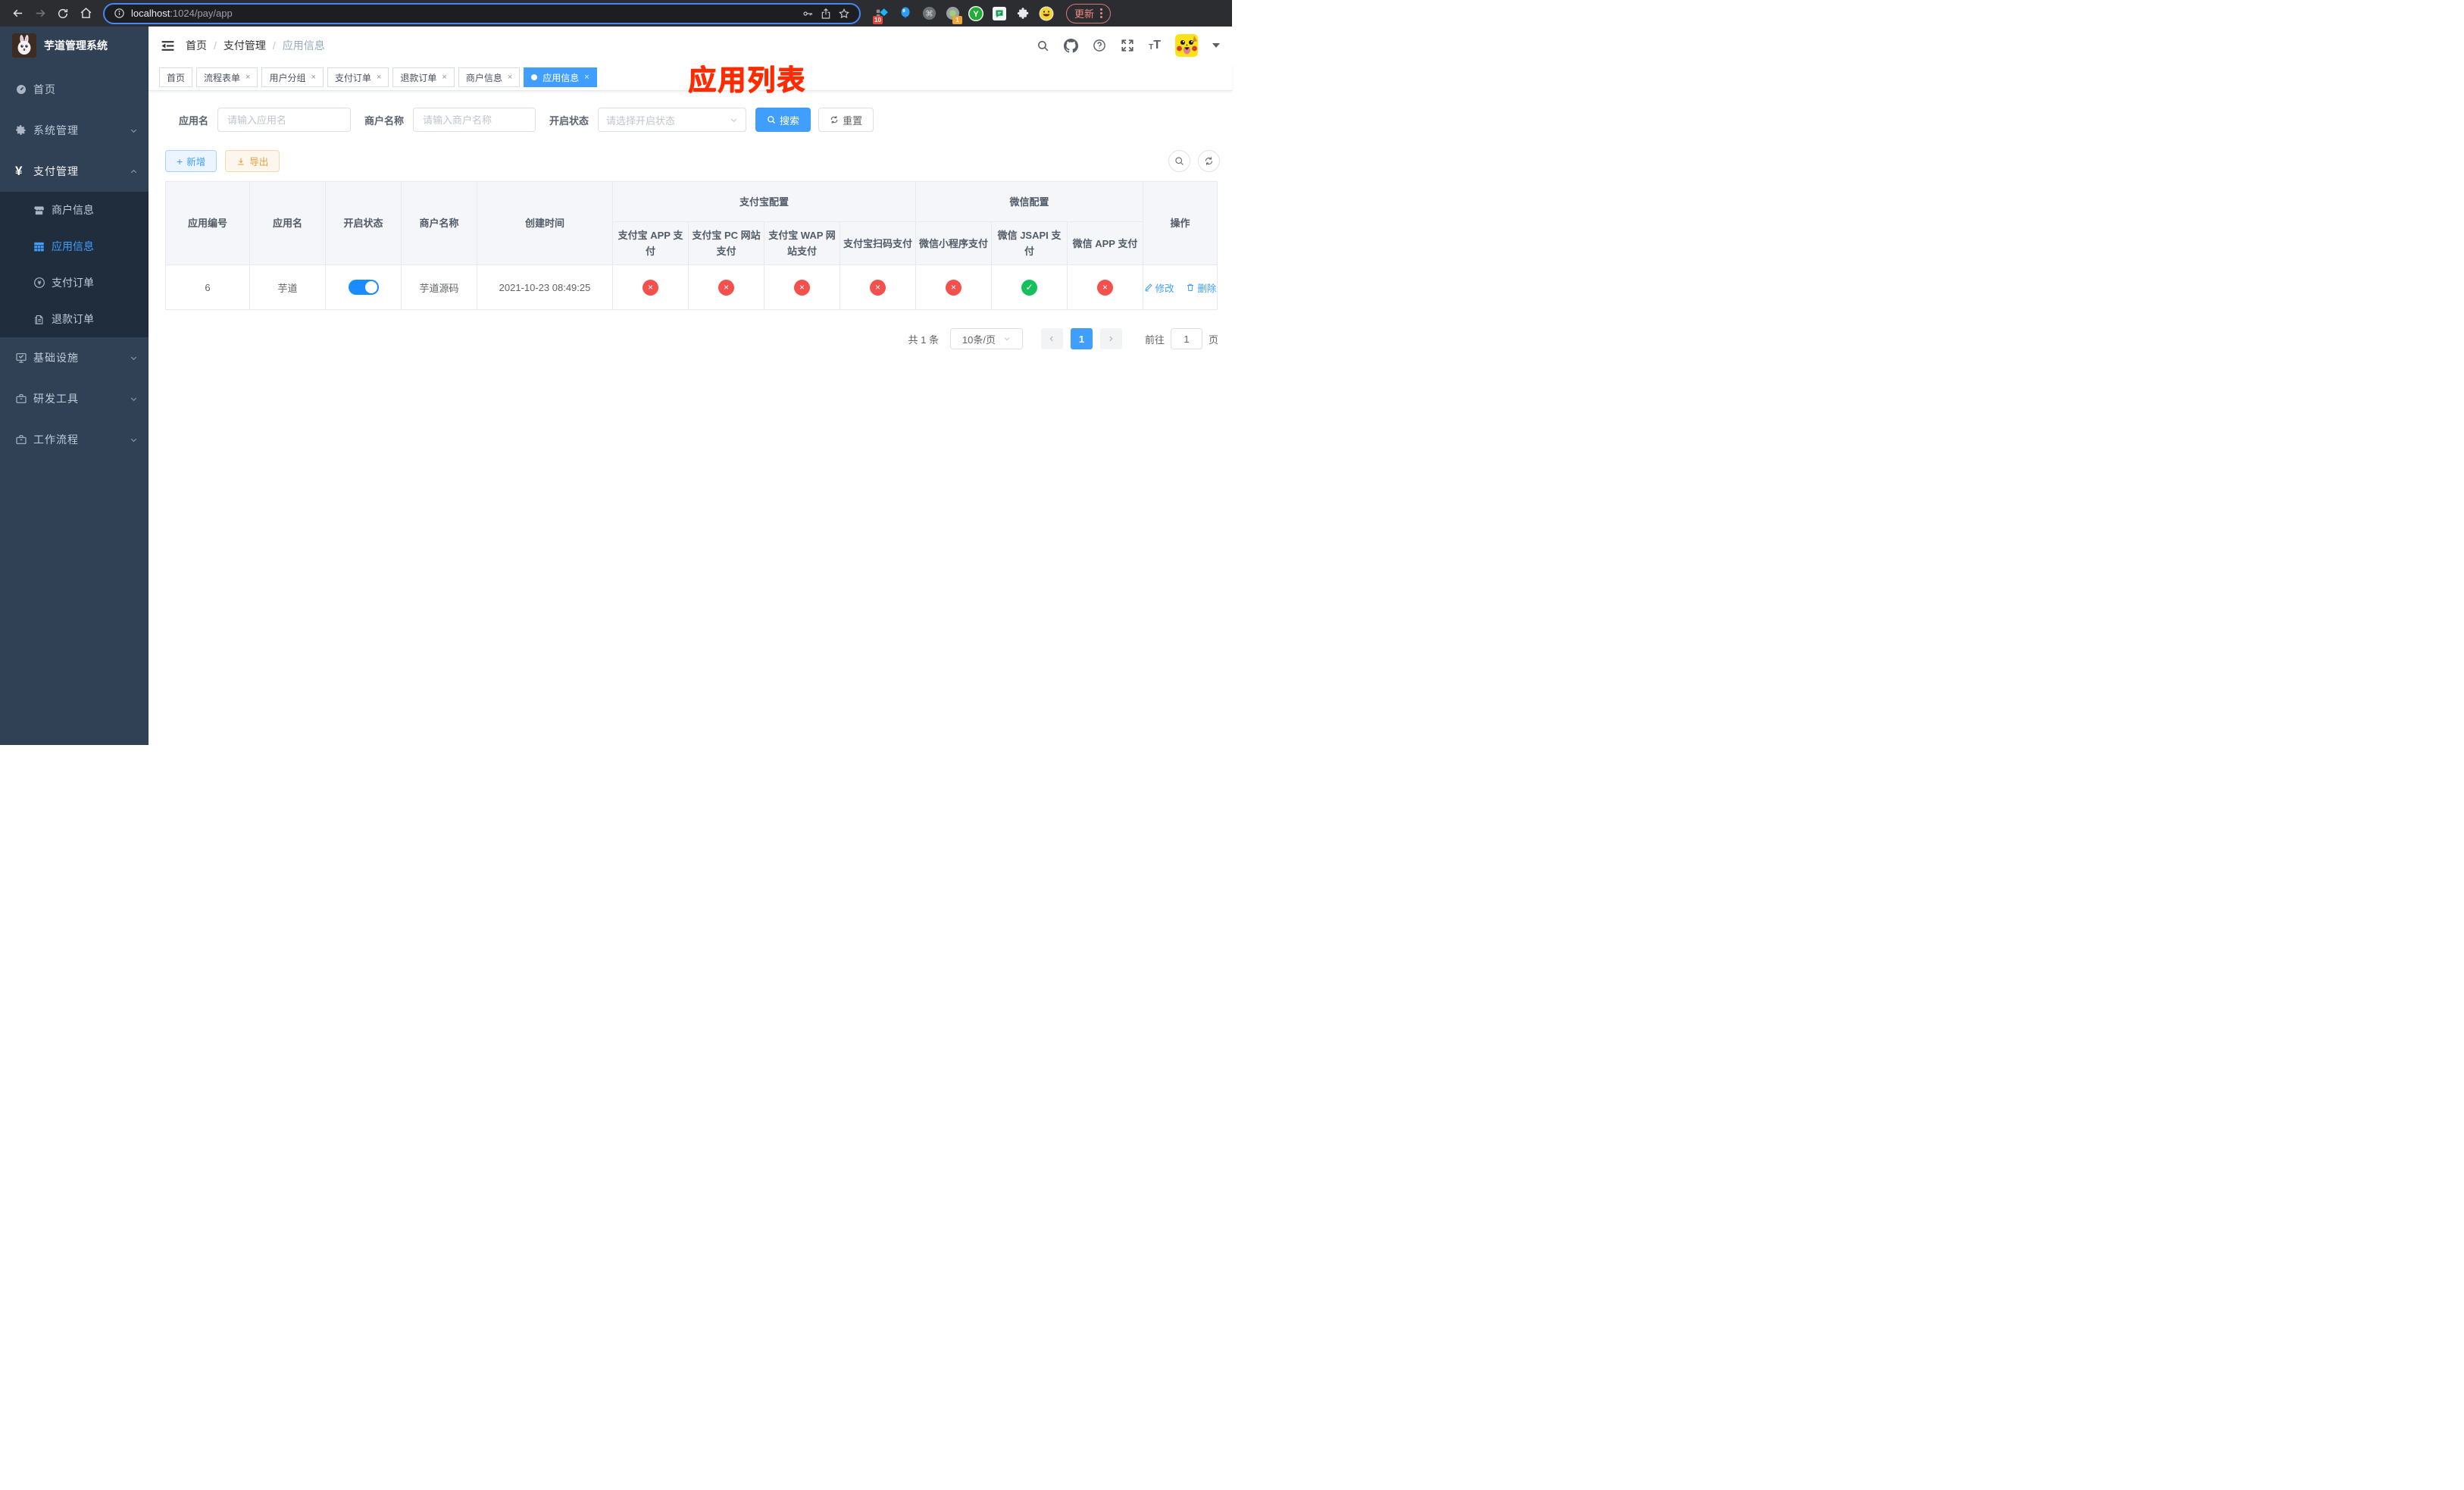 Image resolution: width=2464 pixels, height=1490 pixels. I want to click on tab-merchant-info: 商户信息 ×, so click(489, 77).